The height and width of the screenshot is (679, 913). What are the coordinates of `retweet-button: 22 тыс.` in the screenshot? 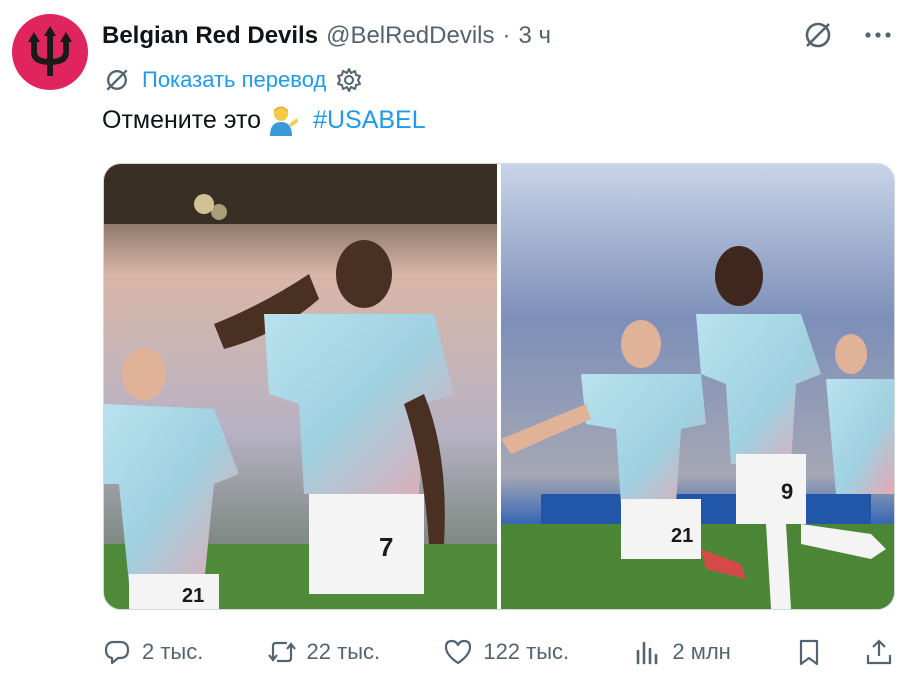 It's located at (324, 652).